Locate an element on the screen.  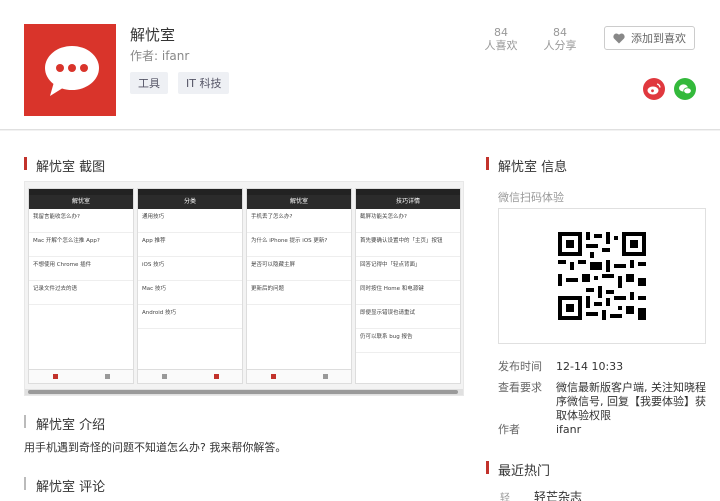
app-icon is located at coordinates (70, 70).